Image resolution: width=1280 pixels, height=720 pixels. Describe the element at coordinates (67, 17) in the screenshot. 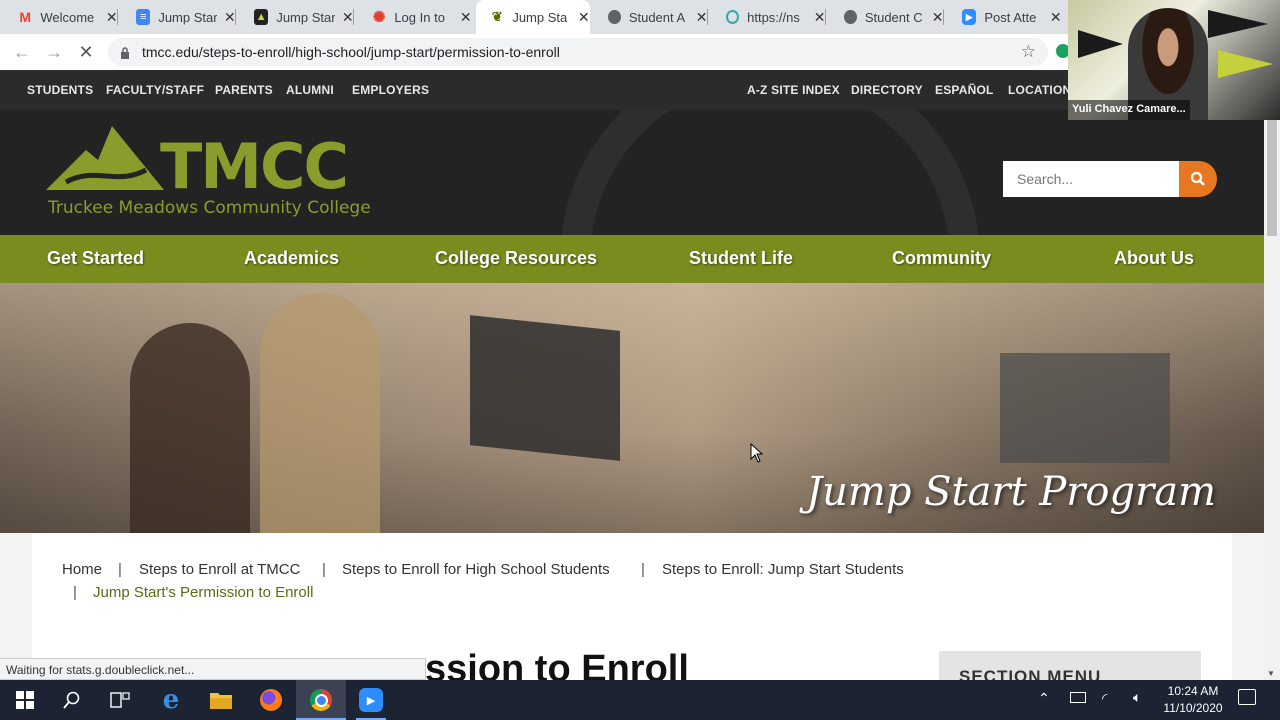

I see `tab-title: Welcome` at that location.